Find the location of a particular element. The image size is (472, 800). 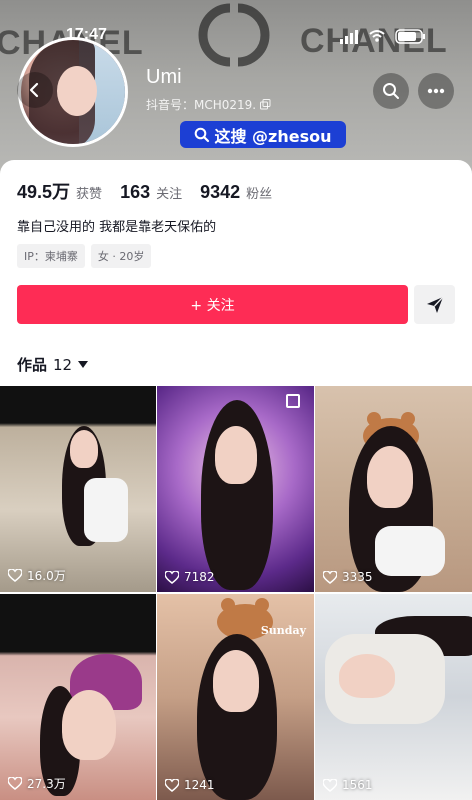

avatar-face is located at coordinates (77, 91).